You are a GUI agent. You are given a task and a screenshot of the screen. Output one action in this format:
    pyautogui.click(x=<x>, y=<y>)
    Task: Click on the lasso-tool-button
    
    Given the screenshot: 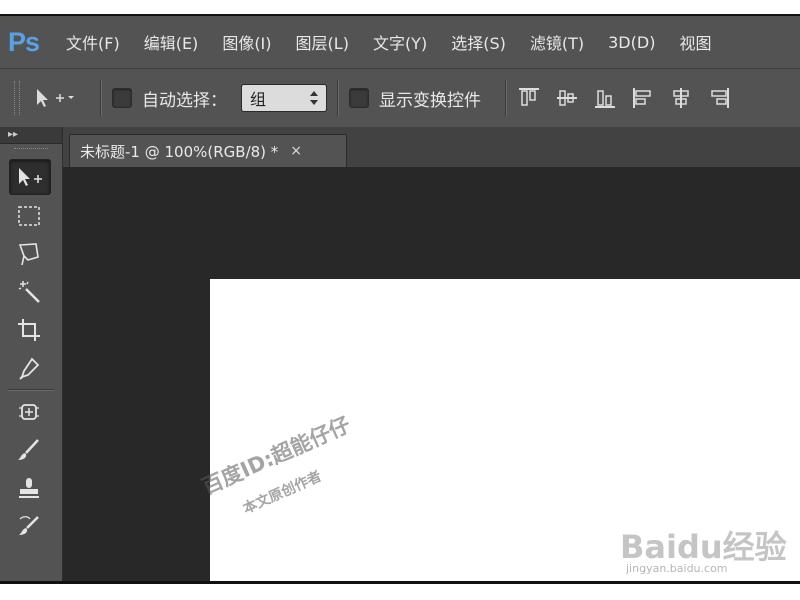 What is the action you would take?
    pyautogui.click(x=29, y=254)
    